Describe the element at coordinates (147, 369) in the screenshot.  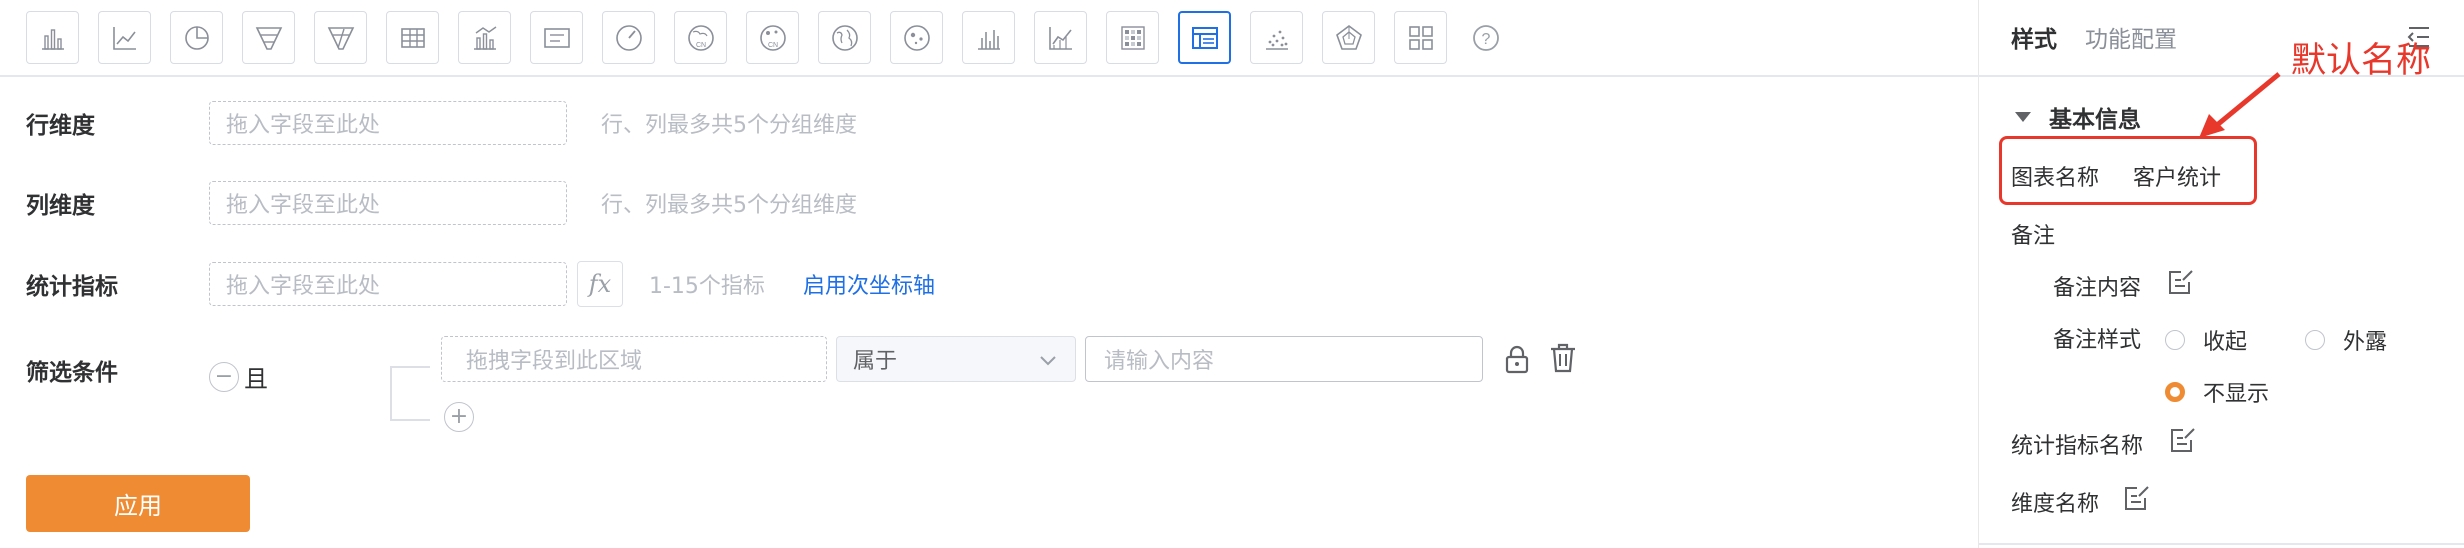
I see `filter-row: 筛选条件 − 且` at that location.